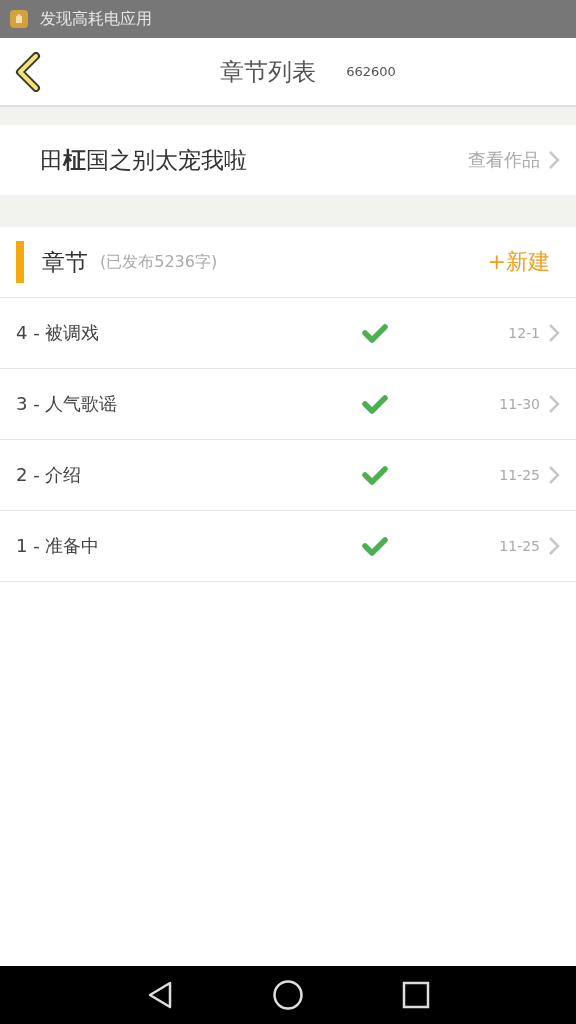 Image resolution: width=576 pixels, height=1024 pixels. What do you see at coordinates (371, 71) in the screenshot?
I see `page-id: 662600` at bounding box center [371, 71].